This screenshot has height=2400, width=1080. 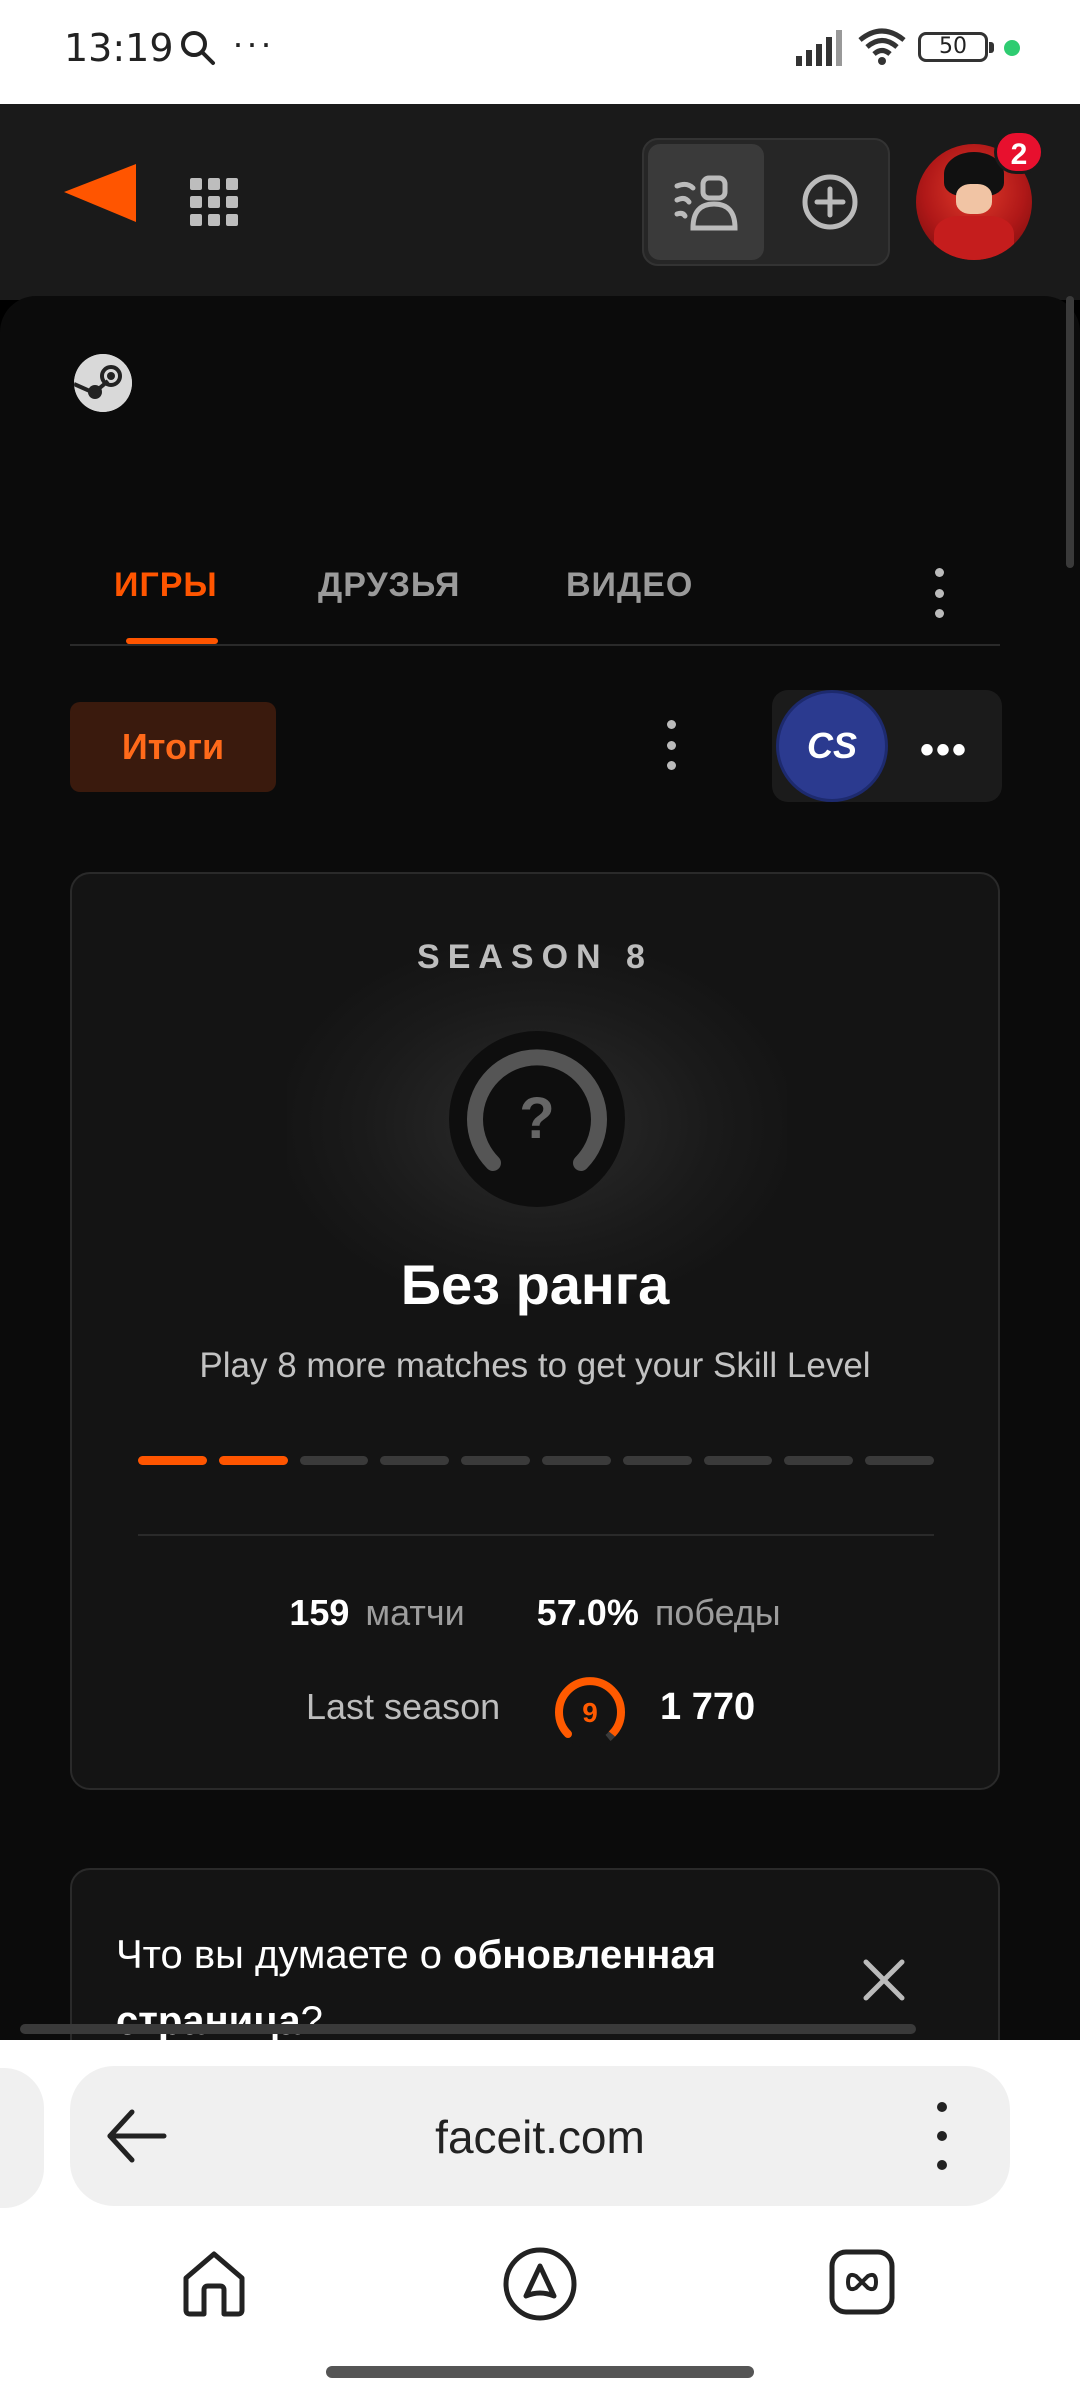 I want to click on notification-badge: 2, so click(x=1019, y=152).